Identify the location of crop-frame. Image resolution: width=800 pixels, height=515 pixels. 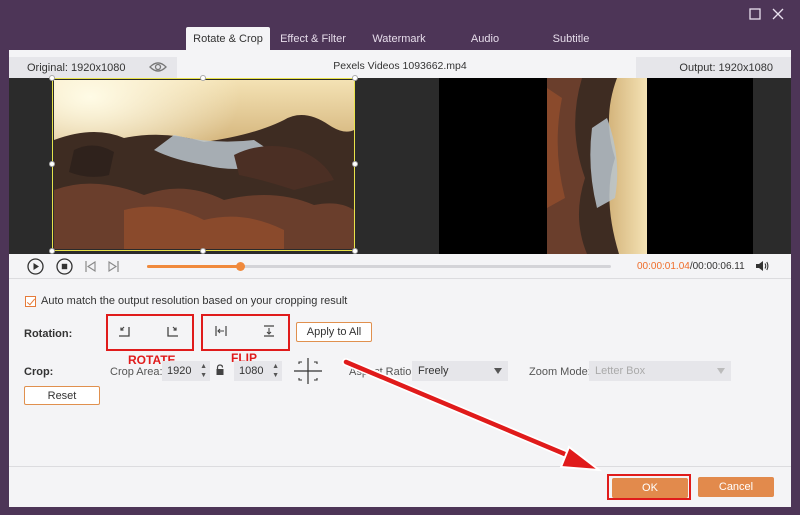
(203, 164).